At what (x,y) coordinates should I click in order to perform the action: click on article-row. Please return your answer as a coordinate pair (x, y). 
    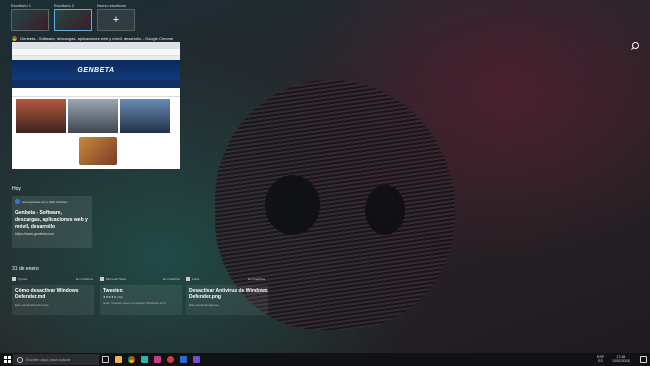
    Looking at the image, I should click on (96, 151).